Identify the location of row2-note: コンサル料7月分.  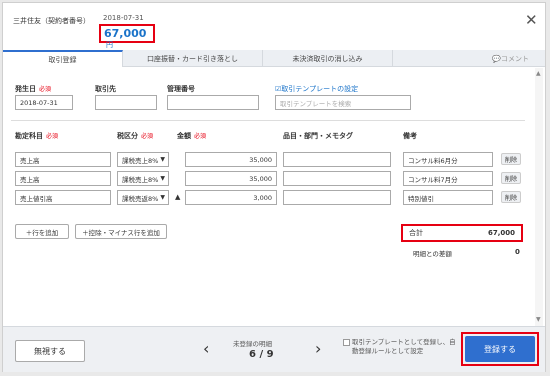
(448, 178).